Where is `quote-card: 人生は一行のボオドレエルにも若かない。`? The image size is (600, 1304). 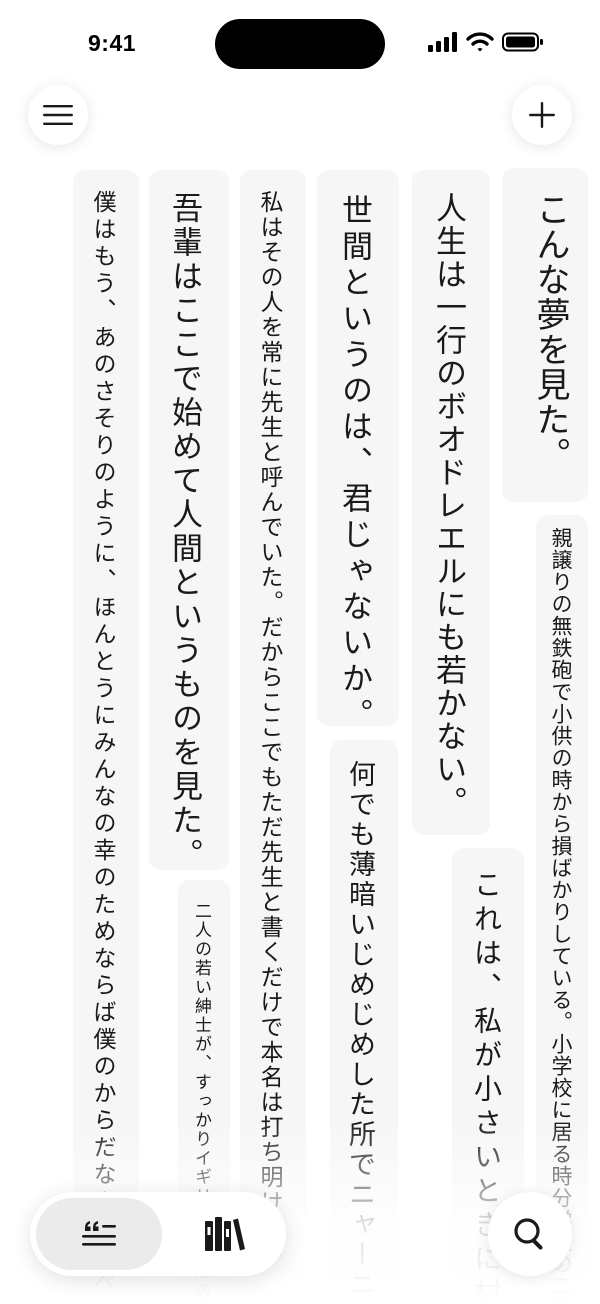
quote-card: 人生は一行のボオドレエルにも若かない。 is located at coordinates (451, 502).